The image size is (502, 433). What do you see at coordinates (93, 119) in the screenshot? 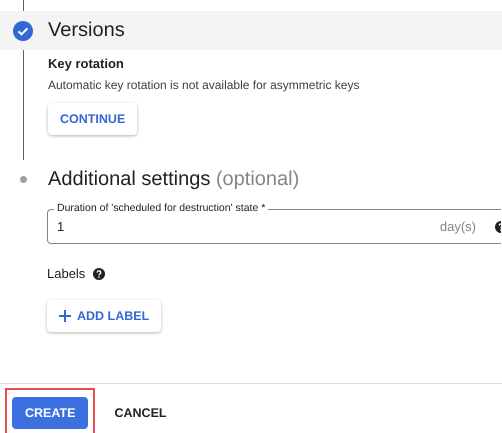
I see `continue-button: CONTINUE` at bounding box center [93, 119].